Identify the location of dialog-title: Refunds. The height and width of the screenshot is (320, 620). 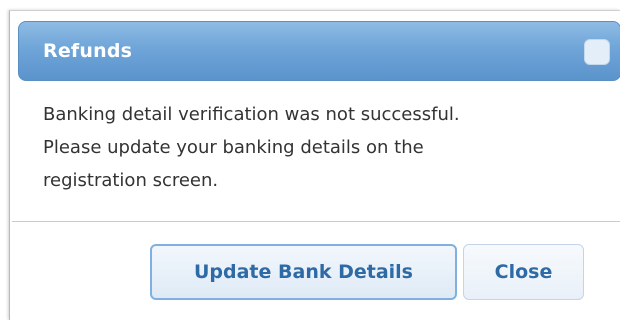
(88, 51).